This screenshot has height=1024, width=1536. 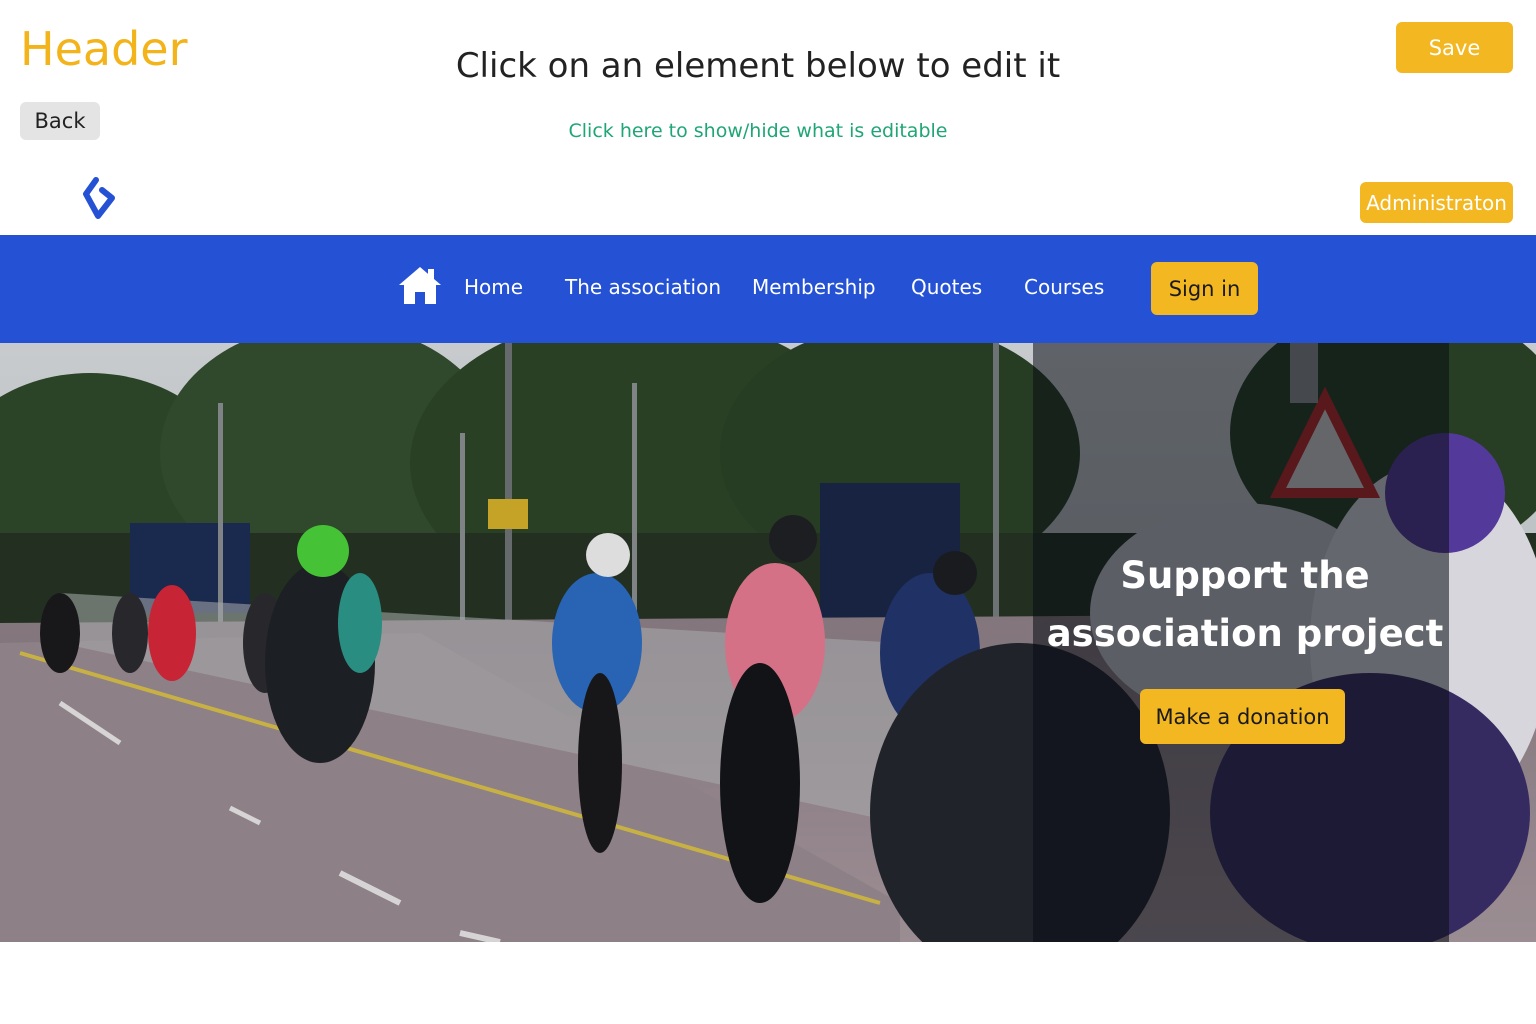 What do you see at coordinates (643, 287) in the screenshot?
I see `nav-item-association: The association` at bounding box center [643, 287].